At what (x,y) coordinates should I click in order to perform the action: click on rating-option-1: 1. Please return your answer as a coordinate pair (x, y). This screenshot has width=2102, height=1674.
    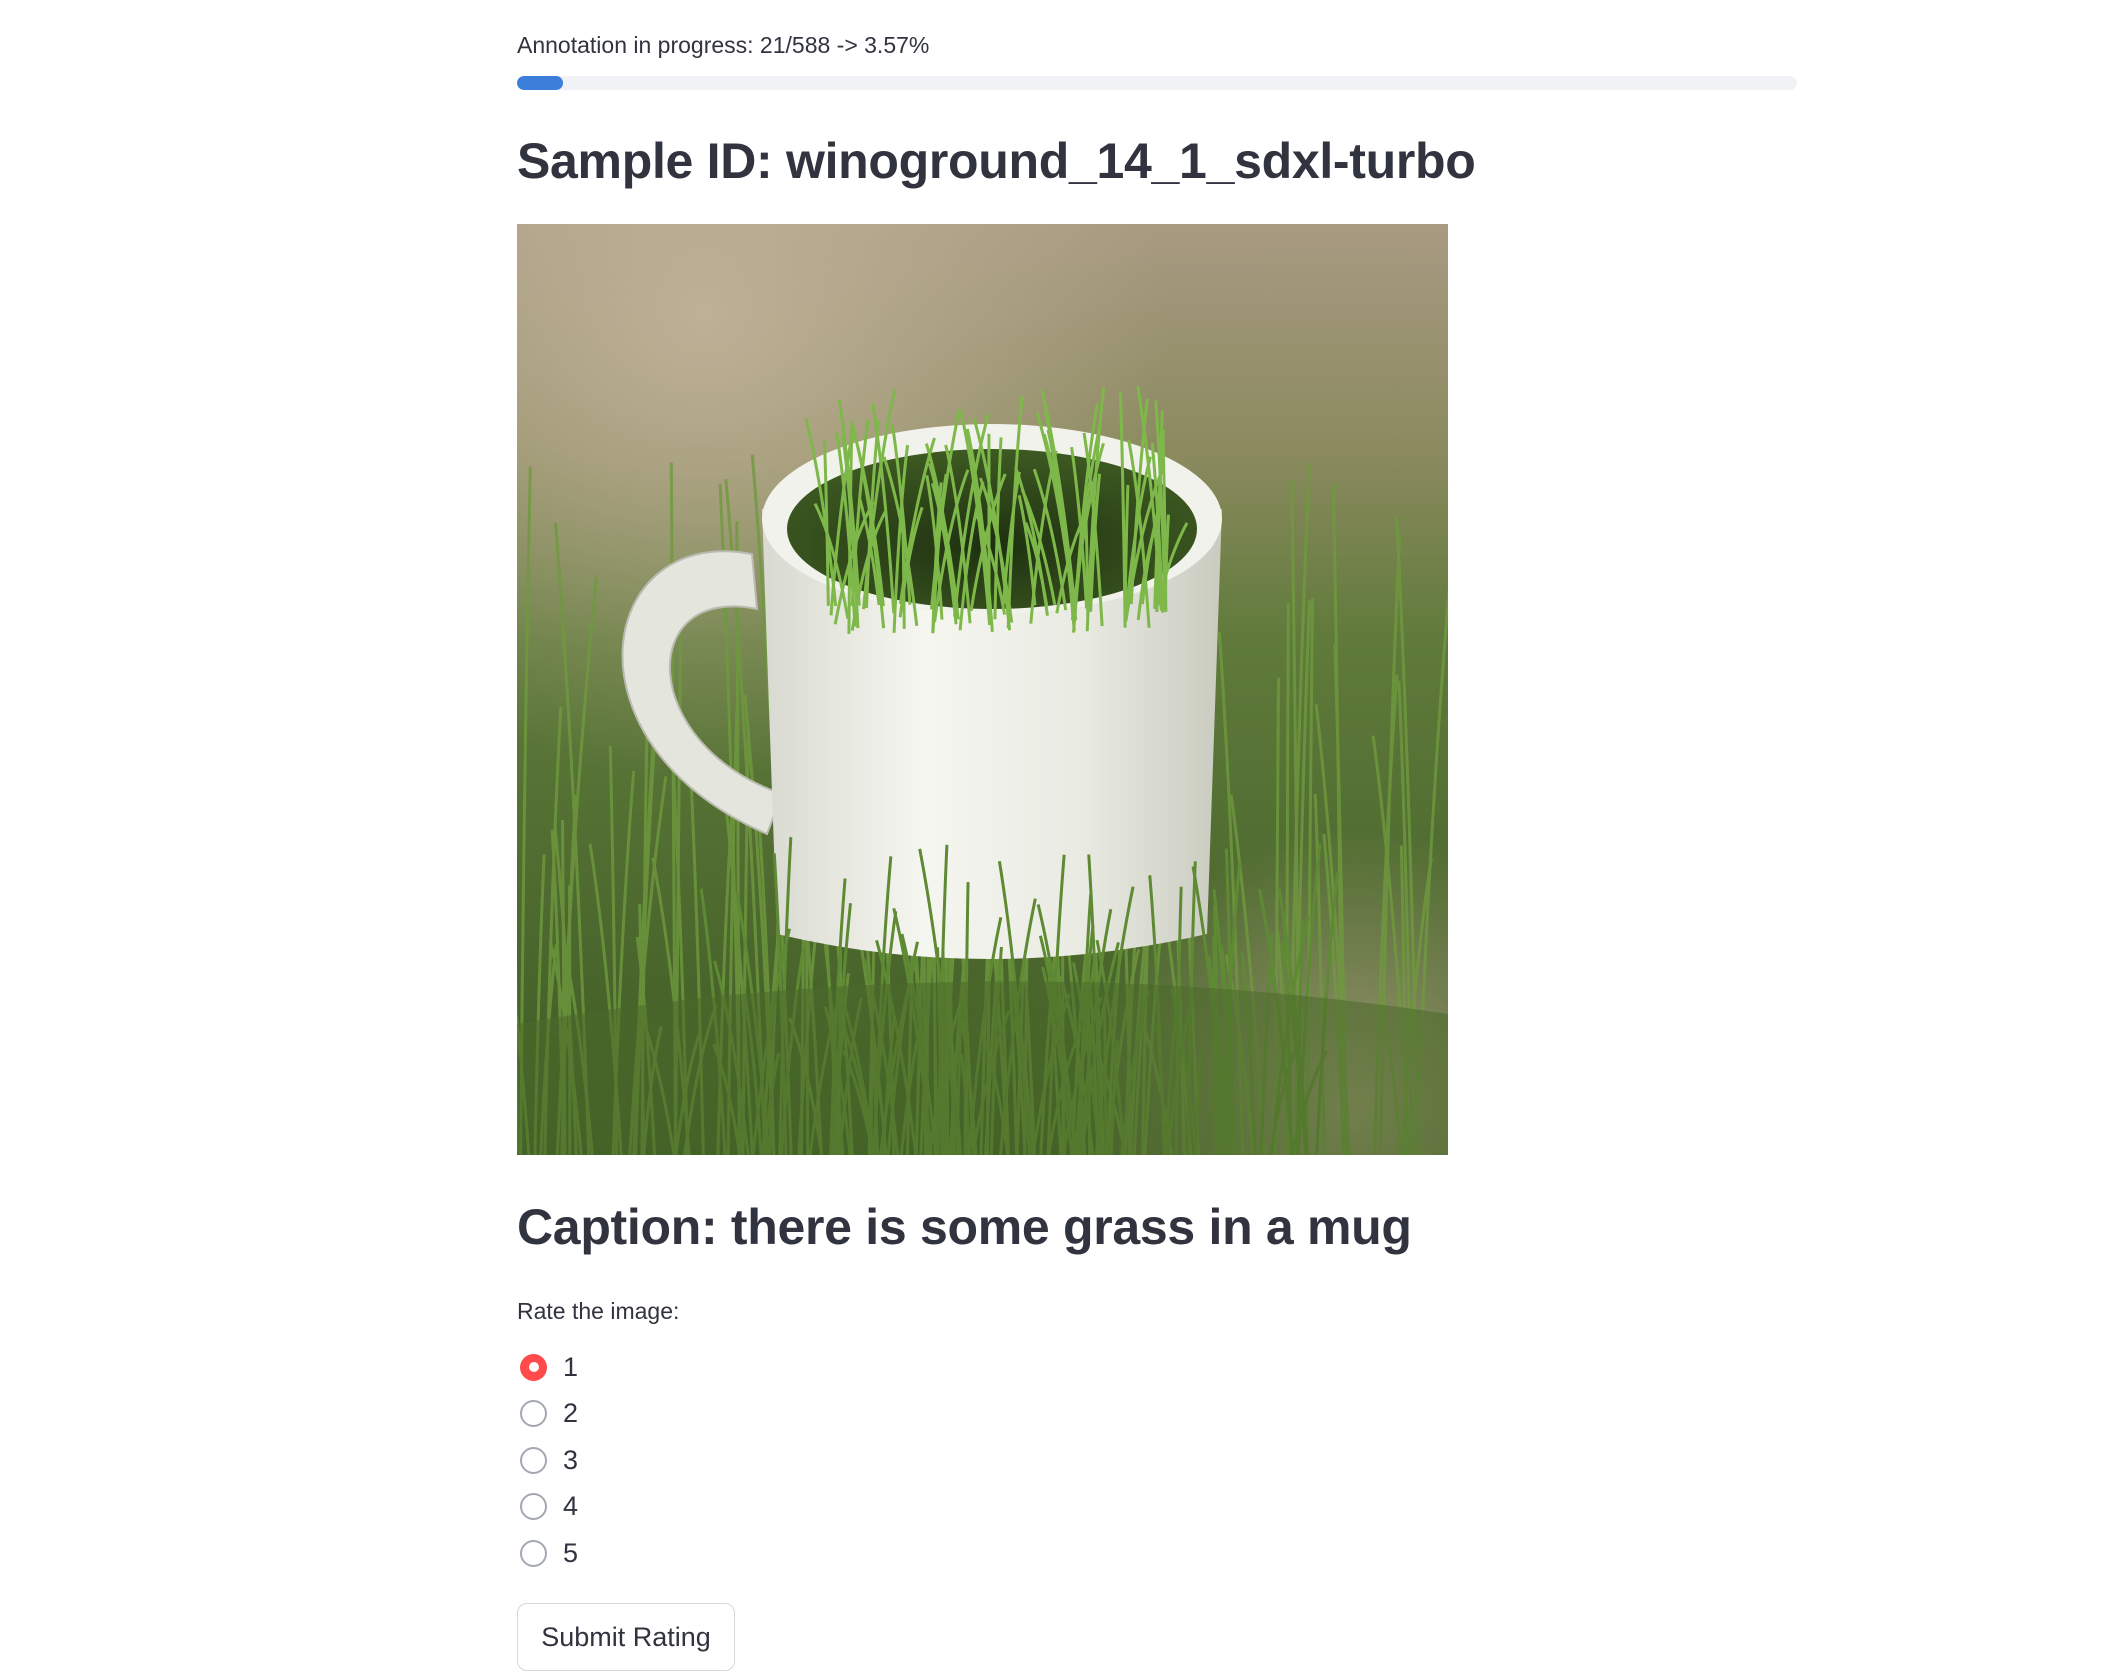
    Looking at the image, I should click on (547, 1367).